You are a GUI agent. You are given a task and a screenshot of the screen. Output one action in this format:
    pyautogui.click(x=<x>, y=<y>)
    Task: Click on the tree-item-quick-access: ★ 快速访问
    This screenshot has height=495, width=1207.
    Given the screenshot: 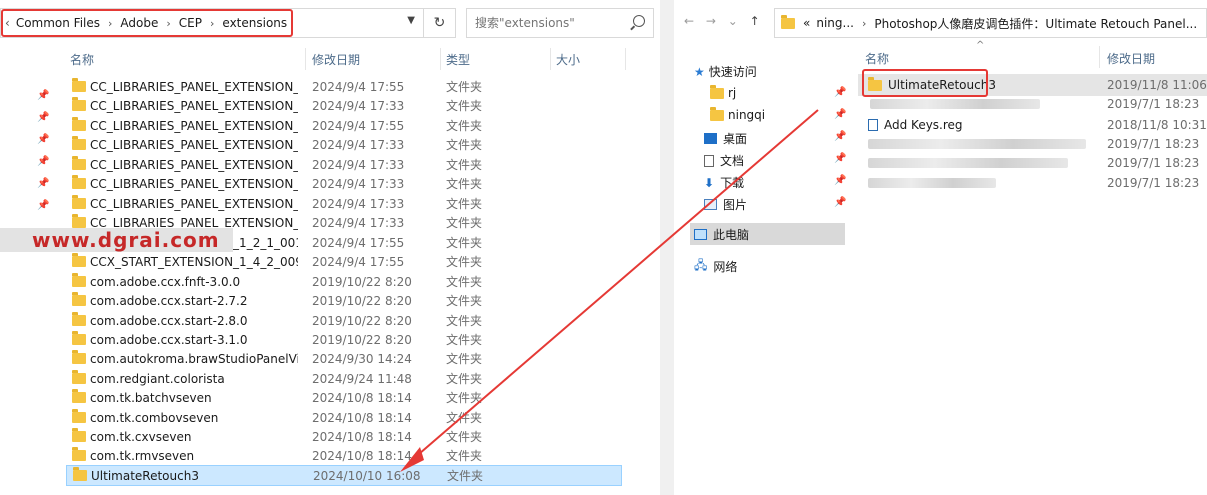 What is the action you would take?
    pyautogui.click(x=725, y=71)
    